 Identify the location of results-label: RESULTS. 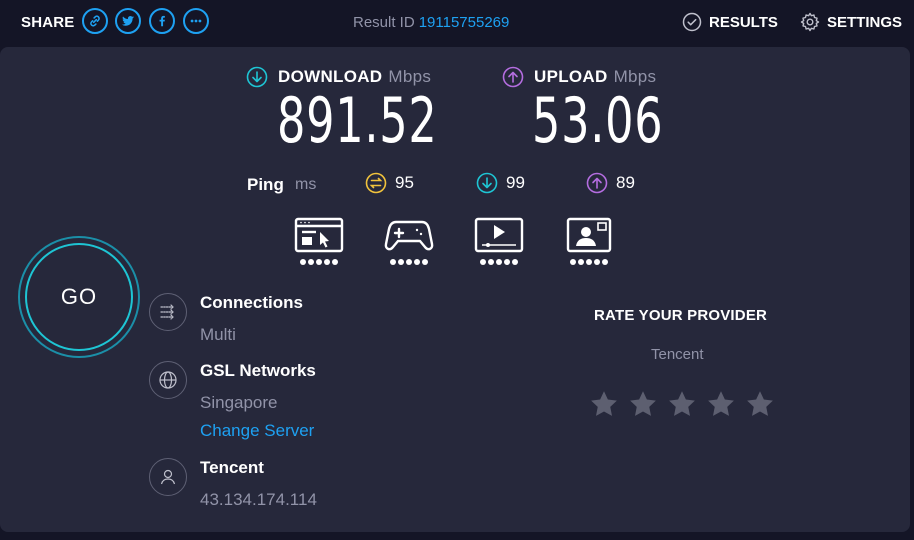
(743, 22).